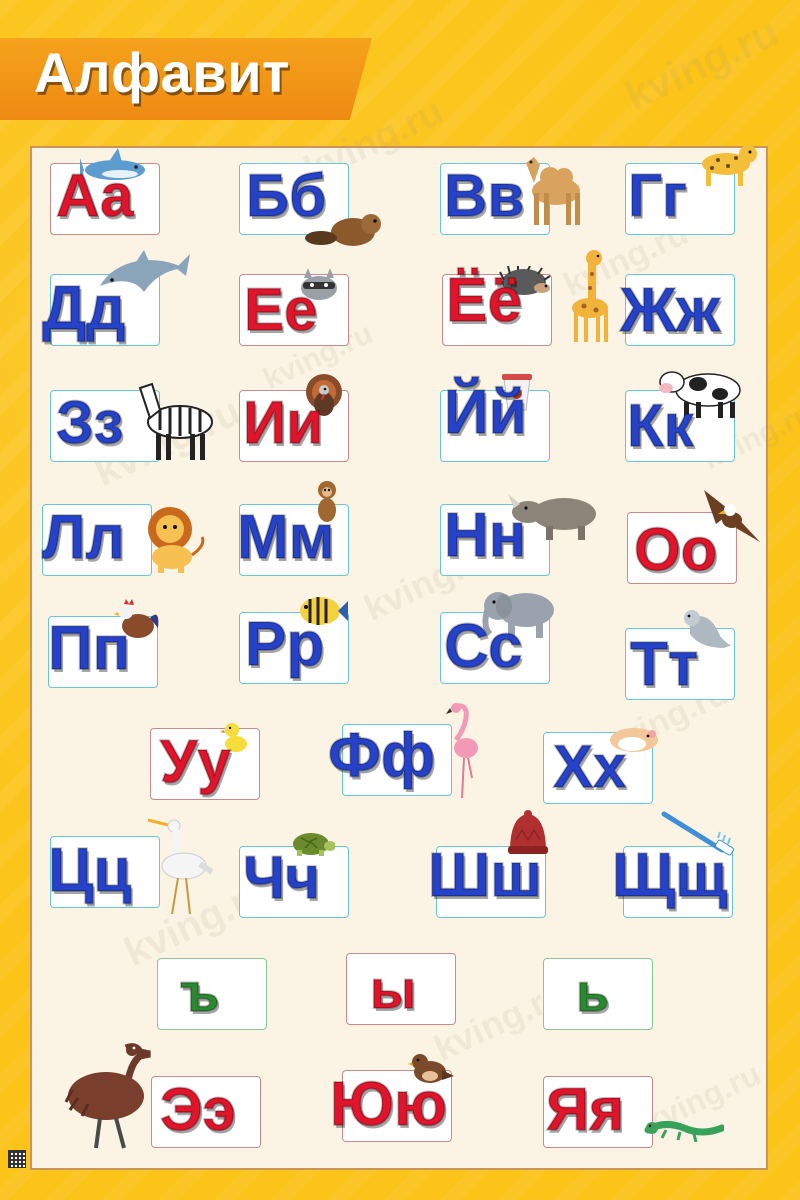  Describe the element at coordinates (17, 1159) in the screenshot. I see `qr-code-icon` at that location.